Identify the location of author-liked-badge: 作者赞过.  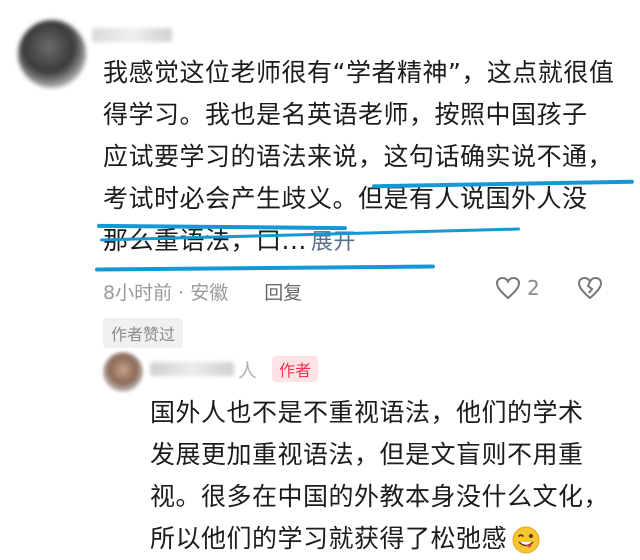
(143, 333).